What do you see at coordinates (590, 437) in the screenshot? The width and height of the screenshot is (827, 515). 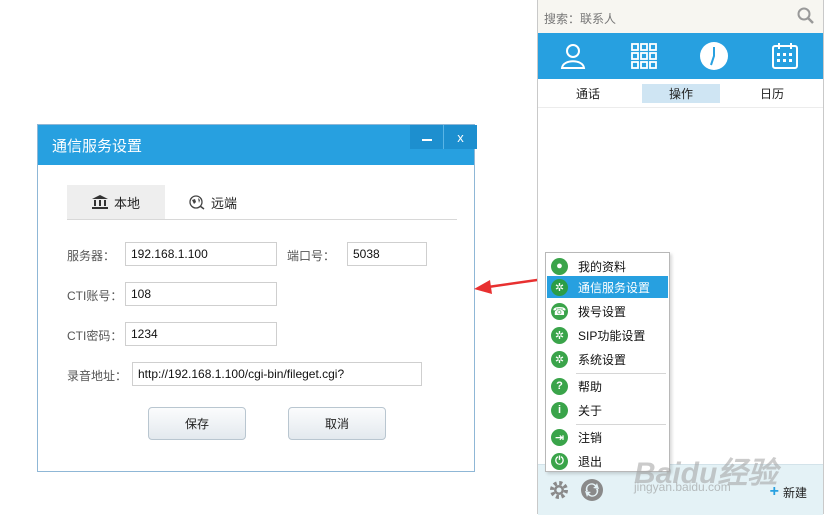 I see `menu-item-label: 注销` at bounding box center [590, 437].